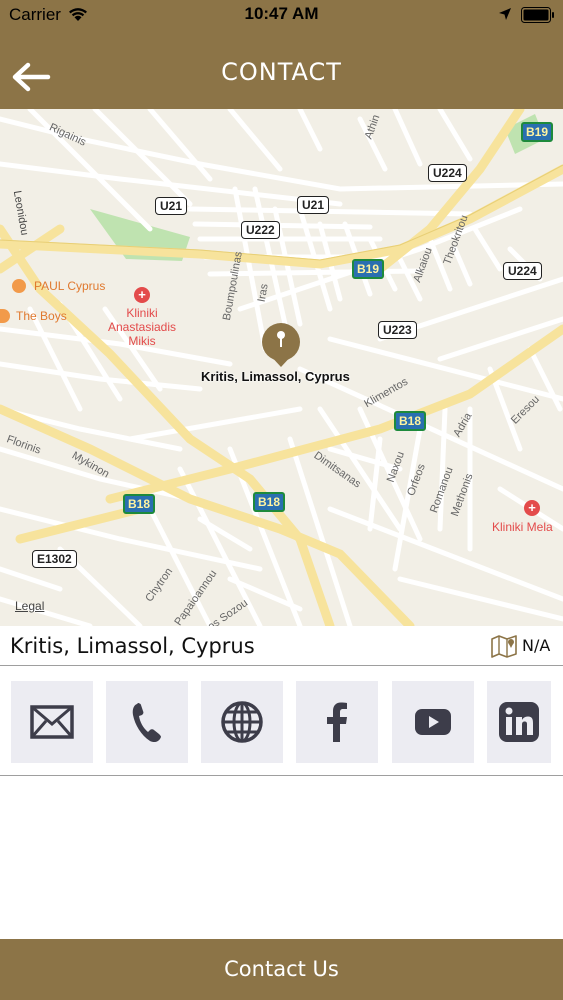 The width and height of the screenshot is (563, 1000). I want to click on poi-label: Anastasiadis, so click(142, 327).